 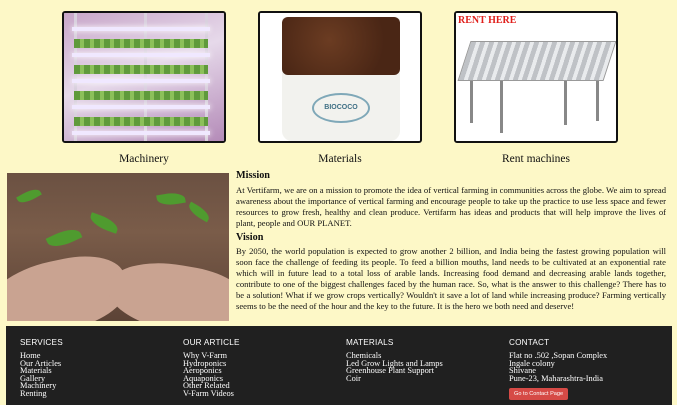 What do you see at coordinates (536, 77) in the screenshot?
I see `rent-machines-image: RENT HERE` at bounding box center [536, 77].